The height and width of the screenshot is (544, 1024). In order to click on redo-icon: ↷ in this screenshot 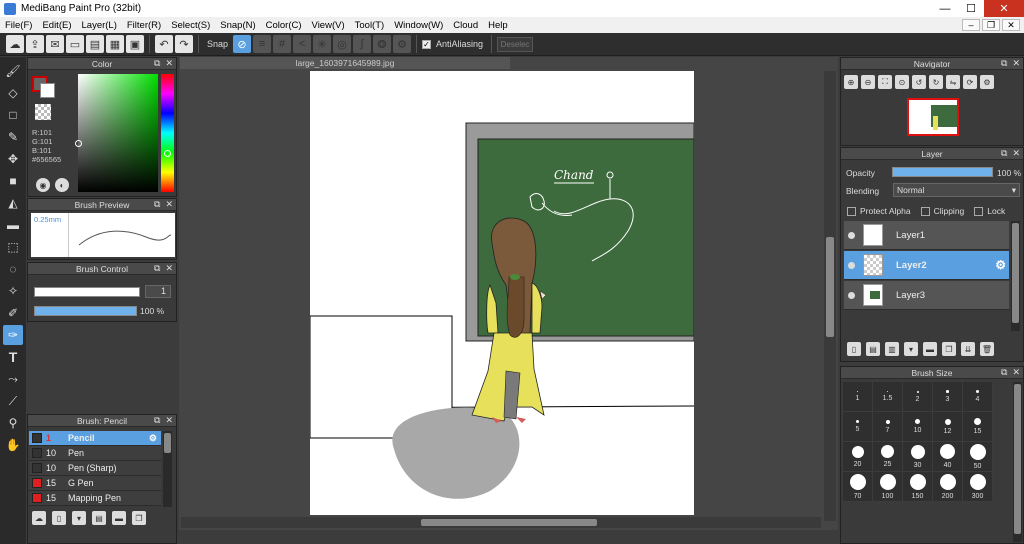, I will do `click(184, 44)`.